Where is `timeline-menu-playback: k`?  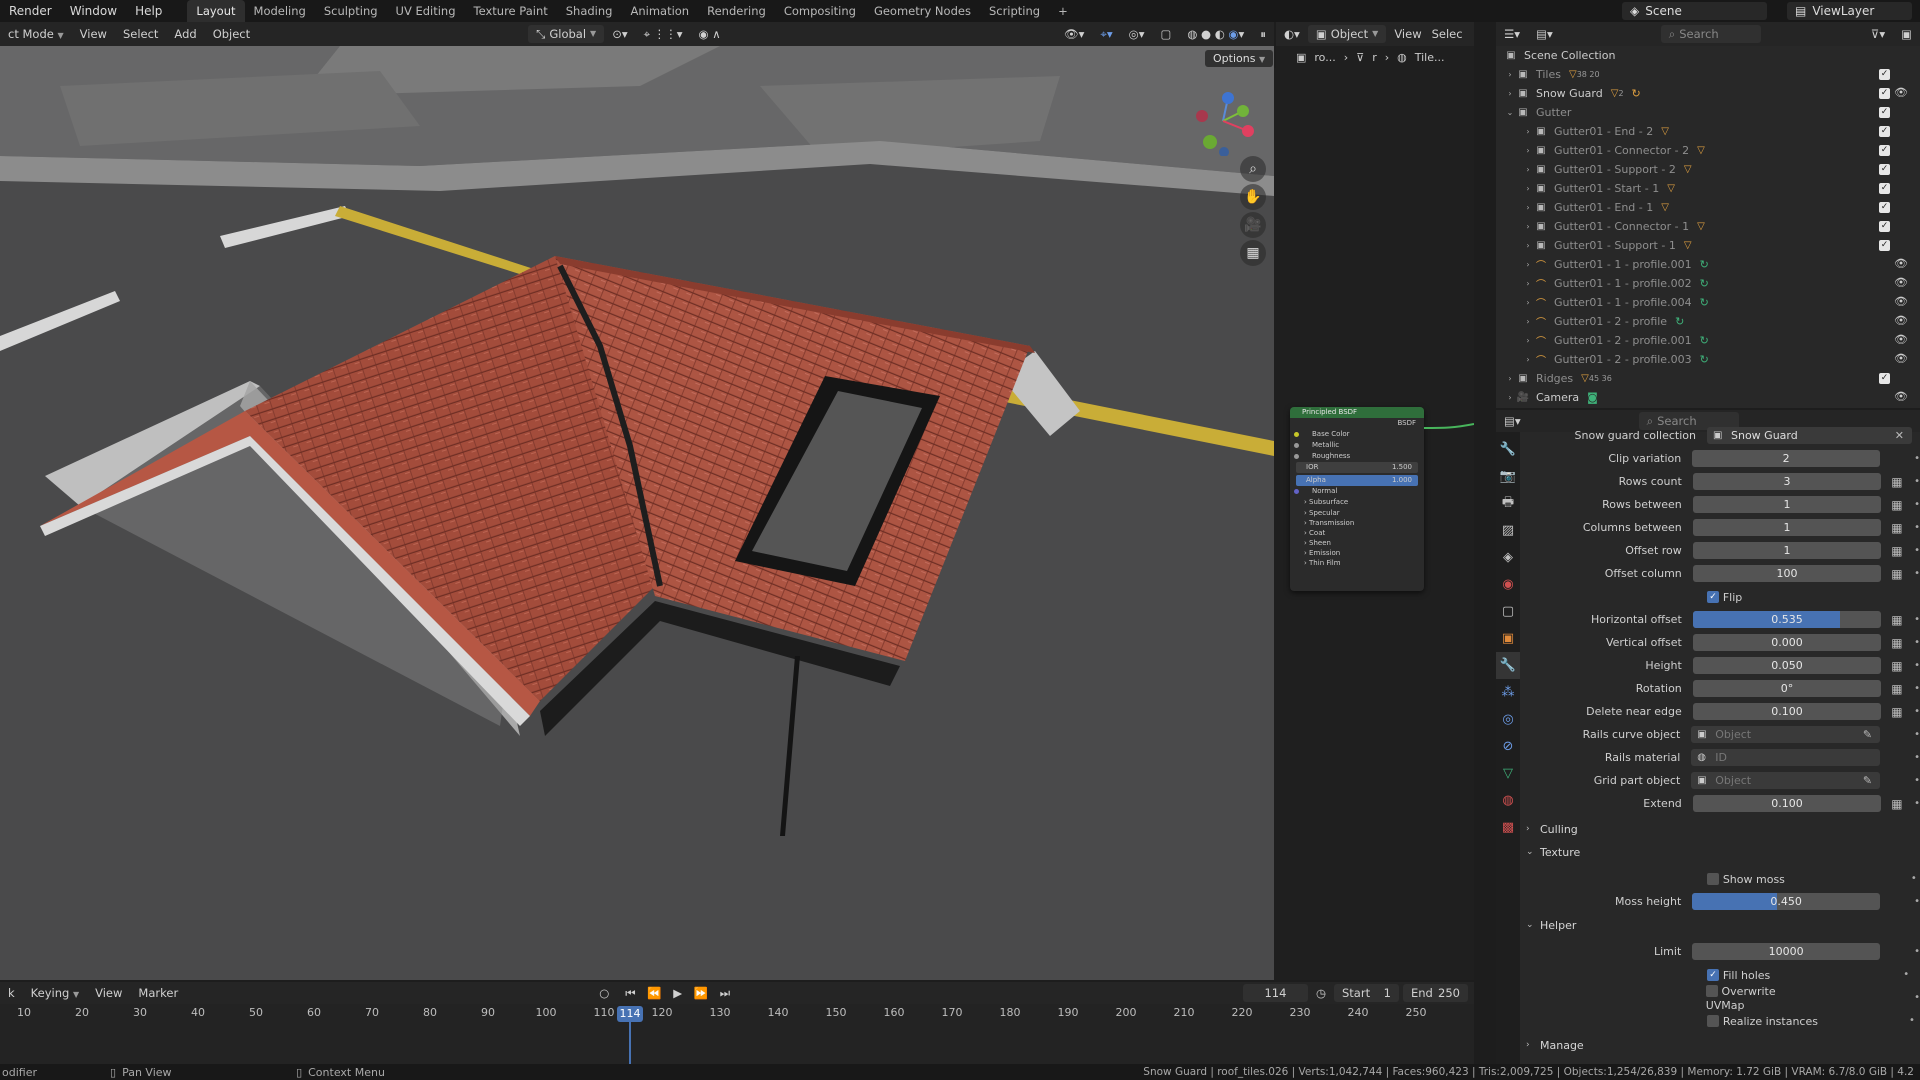 timeline-menu-playback: k is located at coordinates (11, 993).